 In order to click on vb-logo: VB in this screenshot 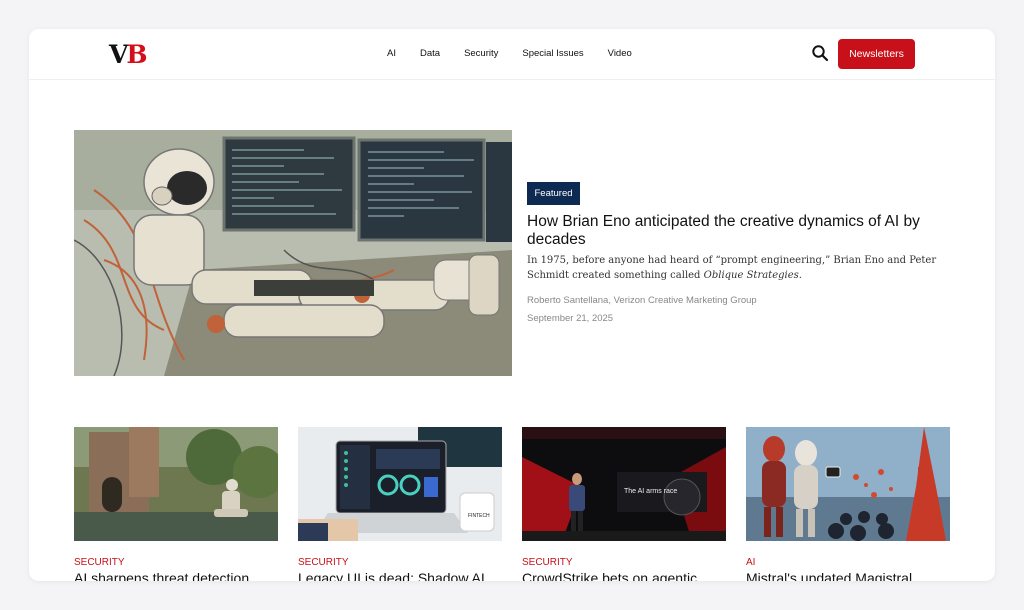, I will do `click(128, 54)`.